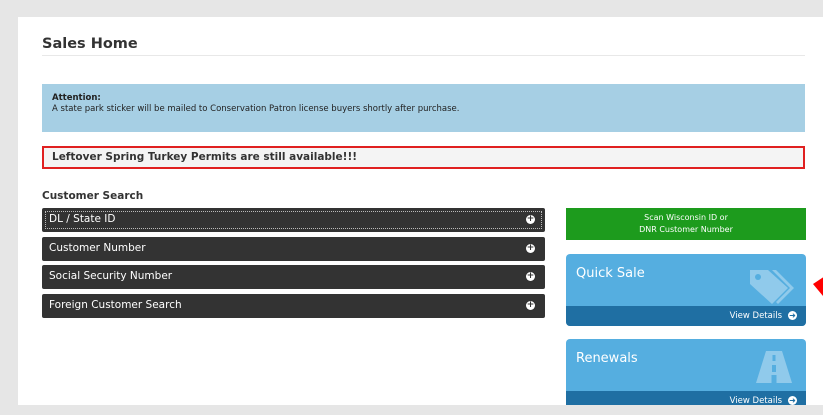 The image size is (823, 415). What do you see at coordinates (293, 220) in the screenshot?
I see `accordion-dl-state-id: DL / State ID +` at bounding box center [293, 220].